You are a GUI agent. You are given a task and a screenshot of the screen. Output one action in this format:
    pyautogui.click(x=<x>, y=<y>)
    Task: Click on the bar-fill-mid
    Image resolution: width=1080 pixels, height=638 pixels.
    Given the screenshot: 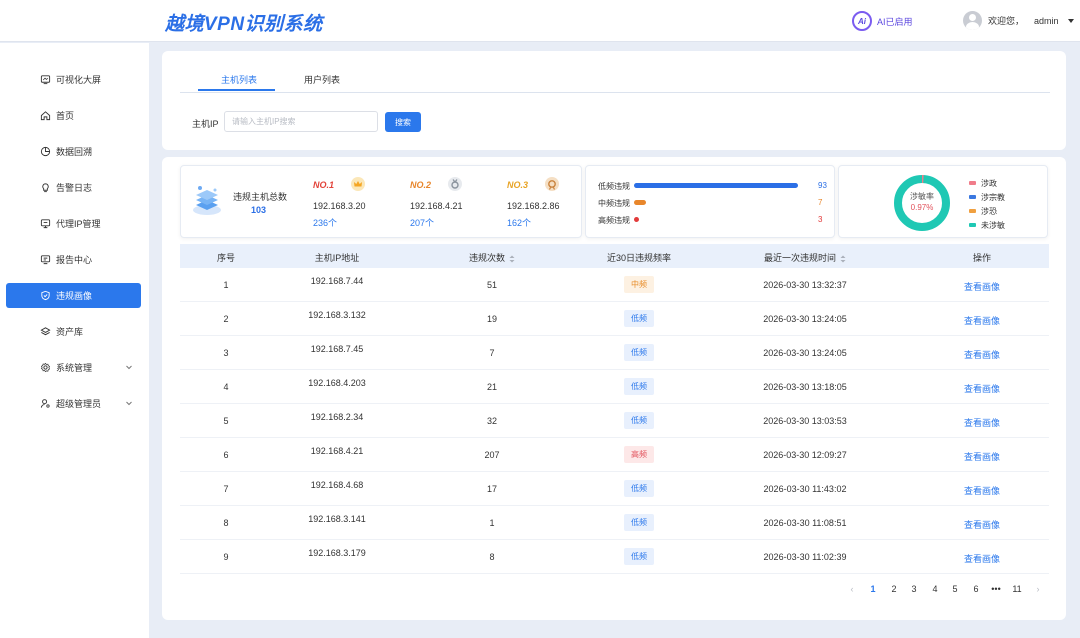 What is the action you would take?
    pyautogui.click(x=640, y=202)
    